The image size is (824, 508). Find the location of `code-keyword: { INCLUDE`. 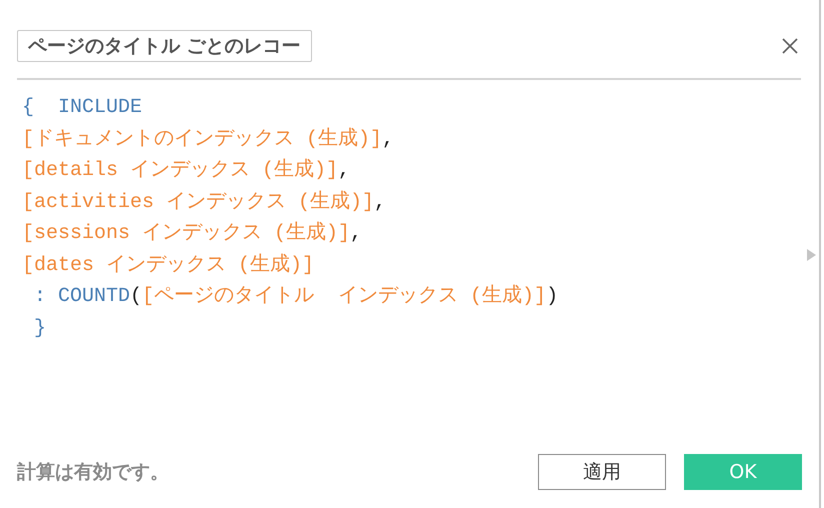

code-keyword: { INCLUDE is located at coordinates (82, 107).